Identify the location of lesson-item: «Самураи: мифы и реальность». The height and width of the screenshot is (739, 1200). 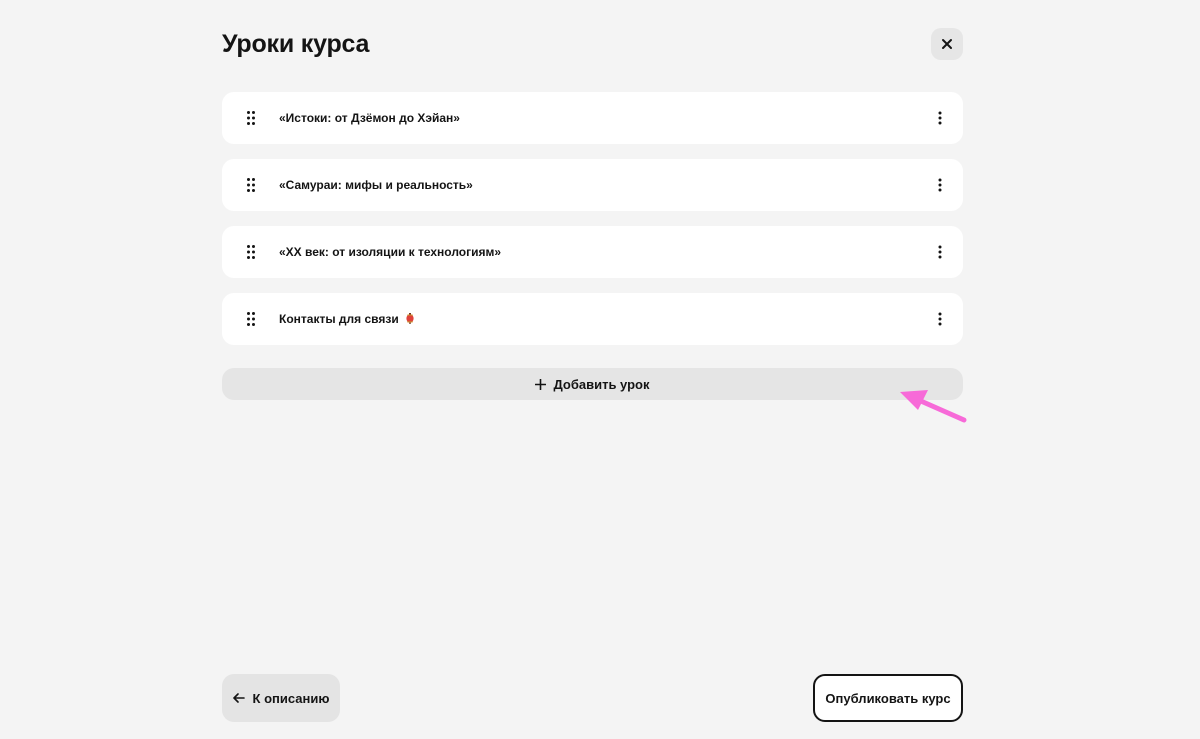
(592, 185).